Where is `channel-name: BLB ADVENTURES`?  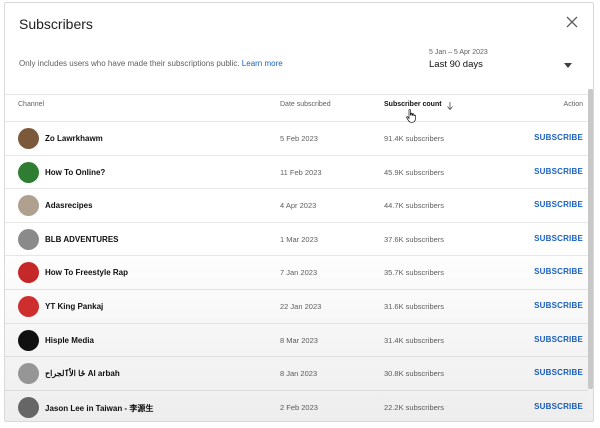
channel-name: BLB ADVENTURES is located at coordinates (81, 239).